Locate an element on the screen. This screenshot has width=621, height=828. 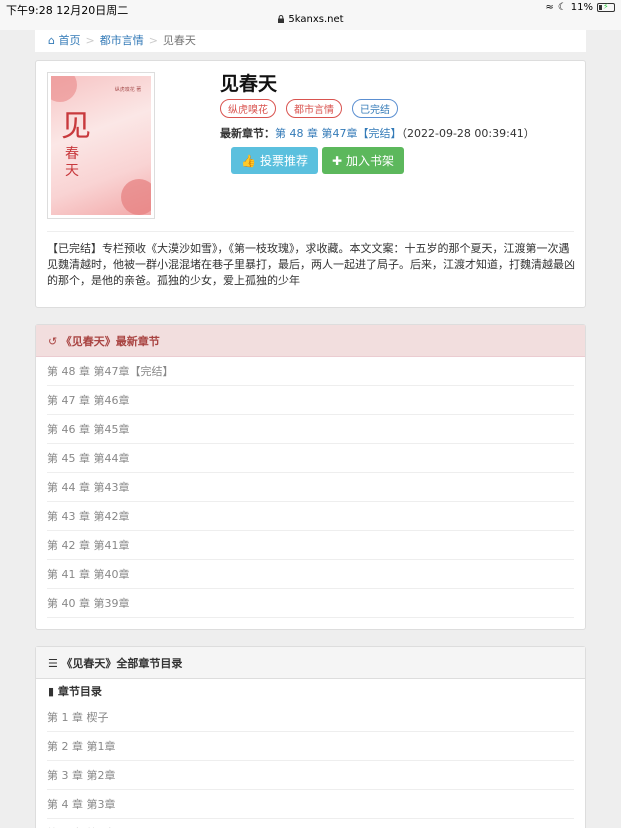
category-tag: 都市言情 is located at coordinates (314, 108).